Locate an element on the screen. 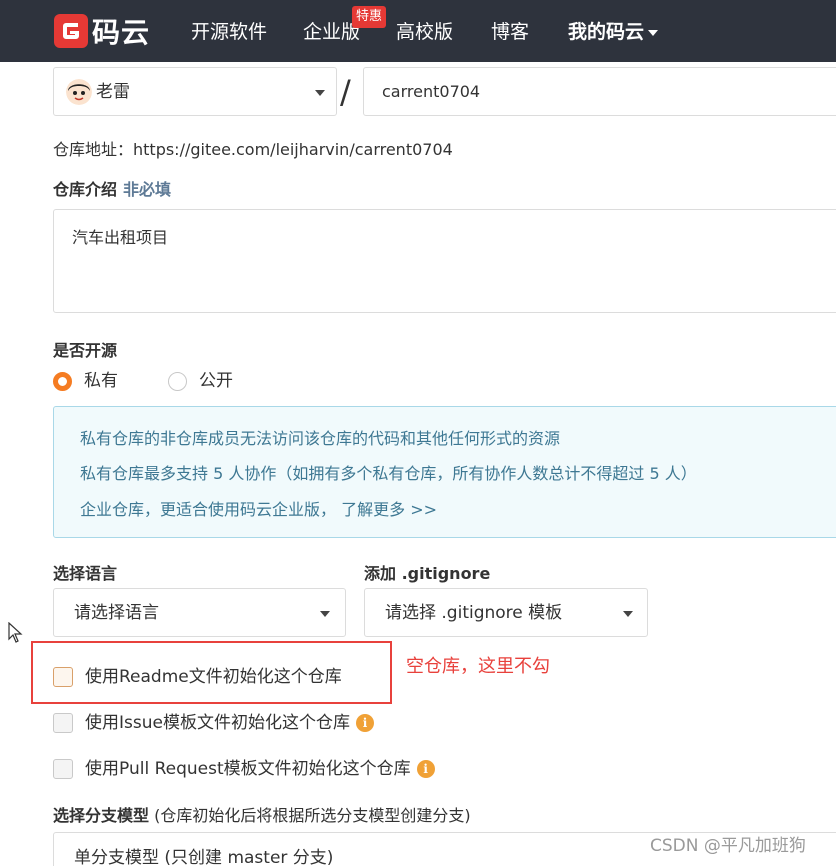  owner-select: 老雷 is located at coordinates (195, 91).